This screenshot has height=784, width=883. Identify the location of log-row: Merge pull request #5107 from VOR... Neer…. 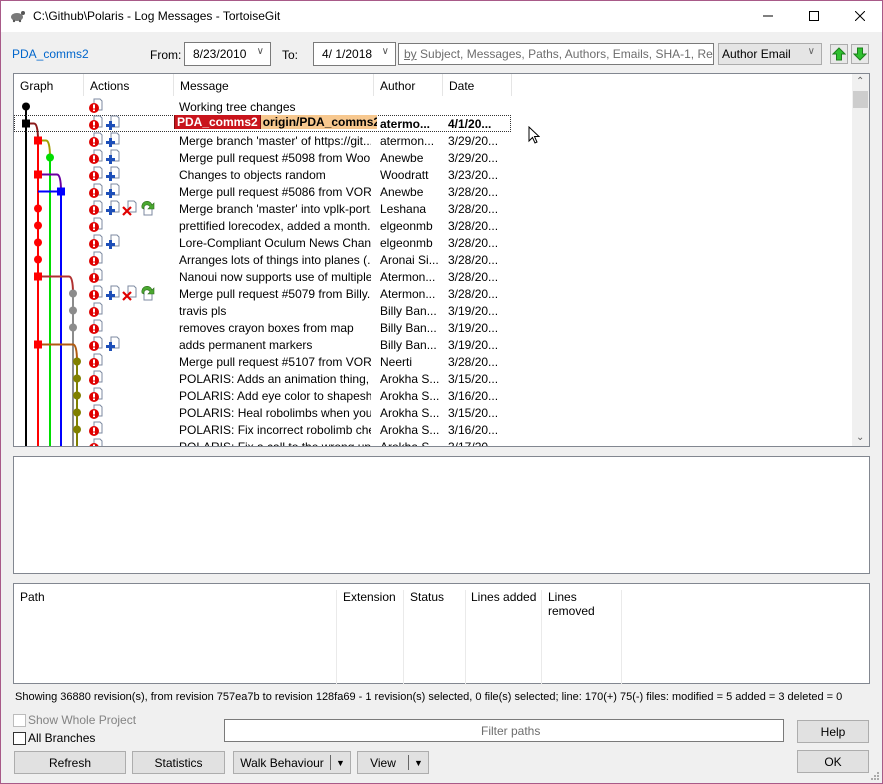
(262, 361).